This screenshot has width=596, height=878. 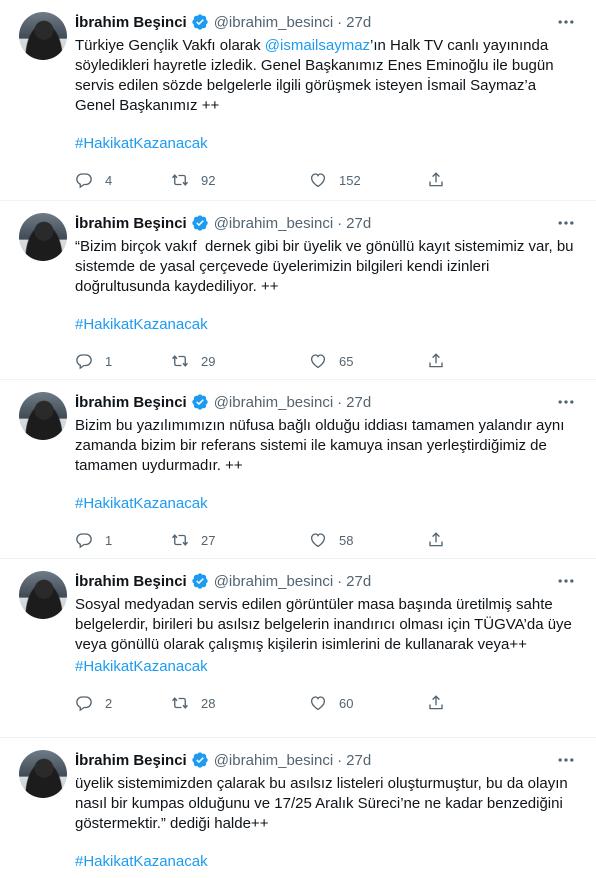 I want to click on reply-button: 2, so click(x=123, y=703).